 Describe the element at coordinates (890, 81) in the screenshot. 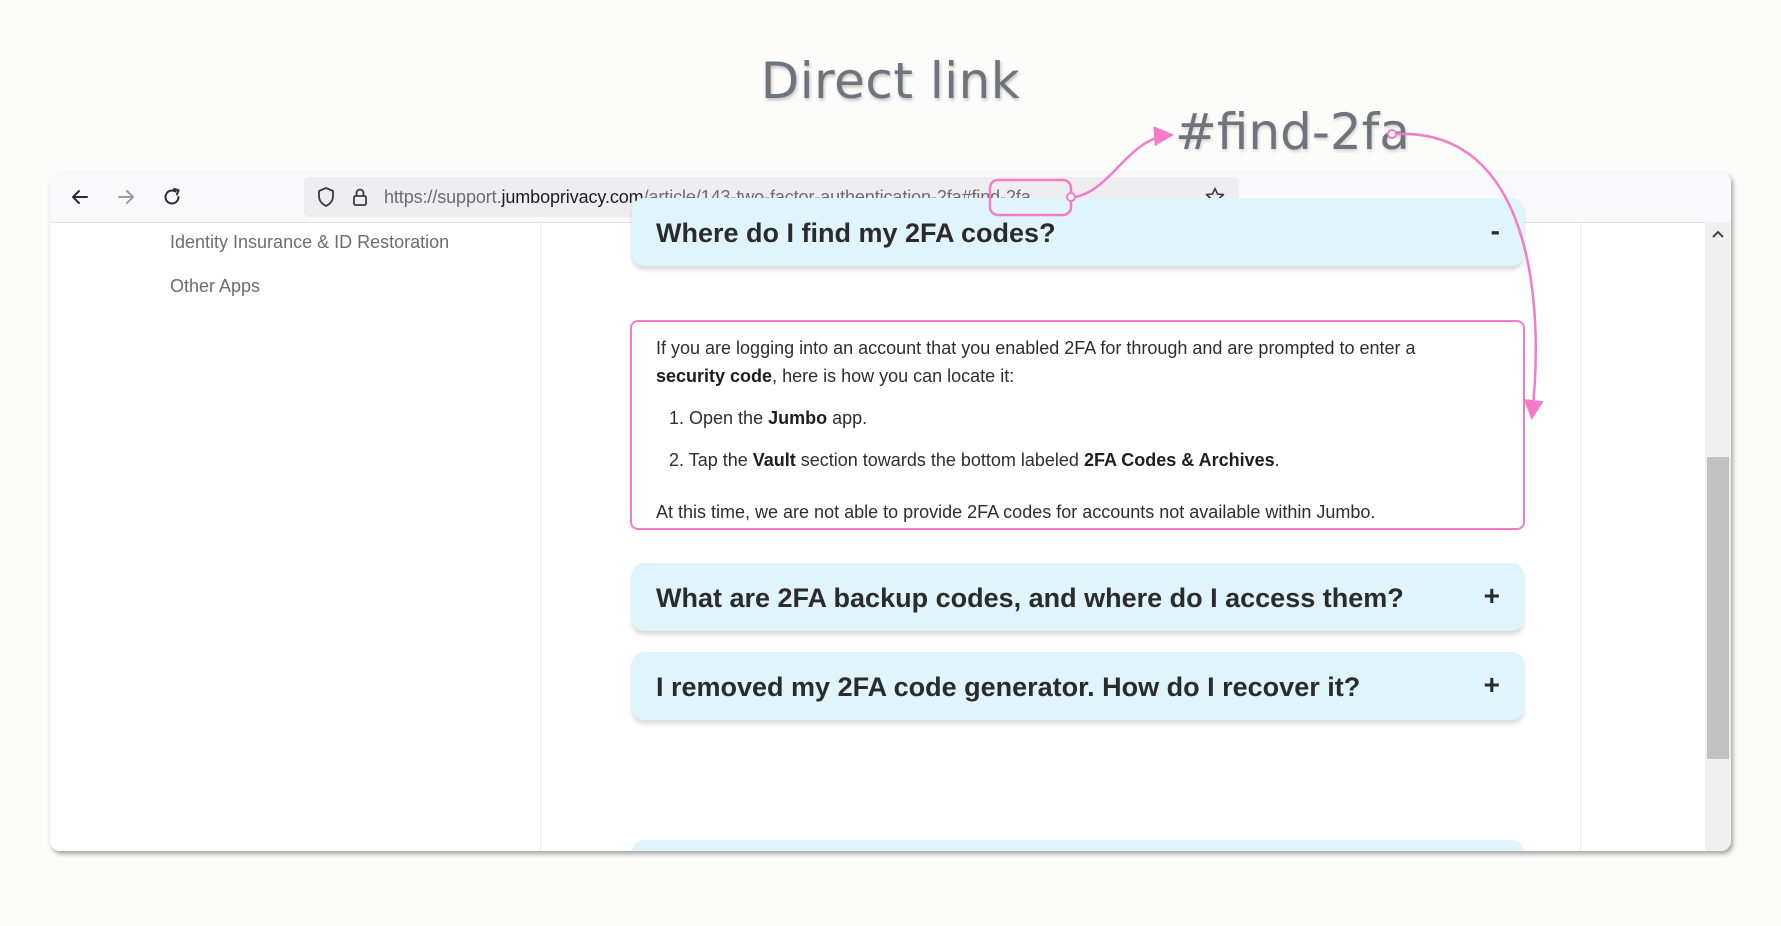

I see `headline: Direct link` at that location.